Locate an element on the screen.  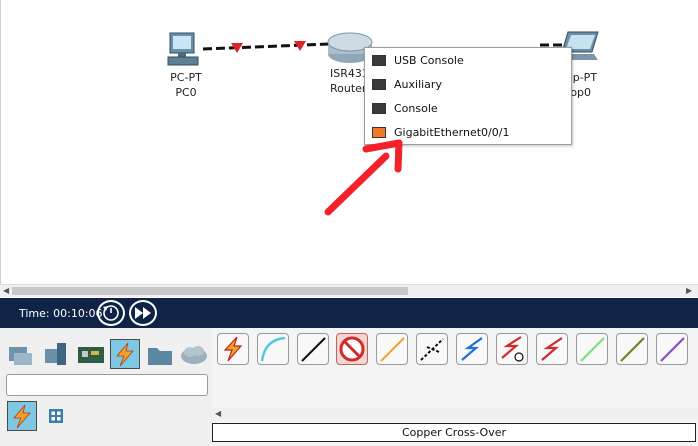
time-label: Time: 00:10:06 is located at coordinates (61, 313).